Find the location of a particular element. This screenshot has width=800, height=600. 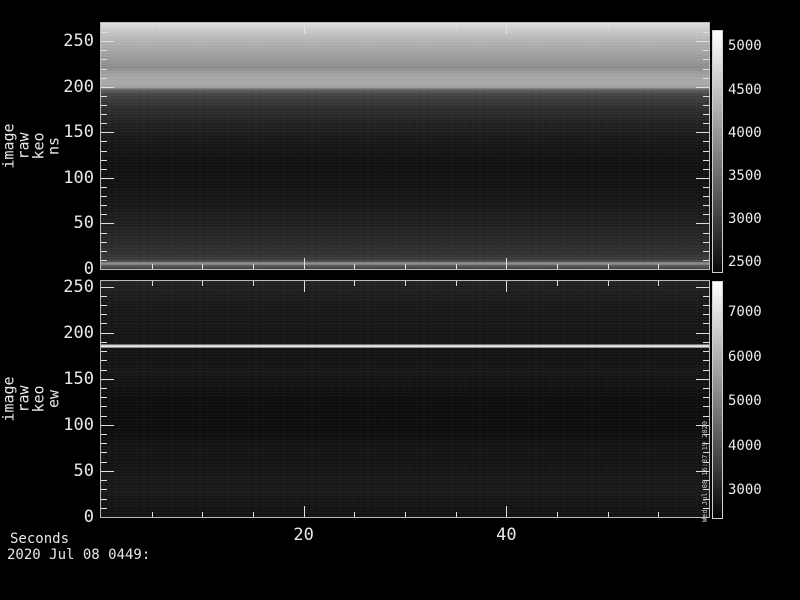

colorbar-tick-label: 6000 is located at coordinates (745, 357).